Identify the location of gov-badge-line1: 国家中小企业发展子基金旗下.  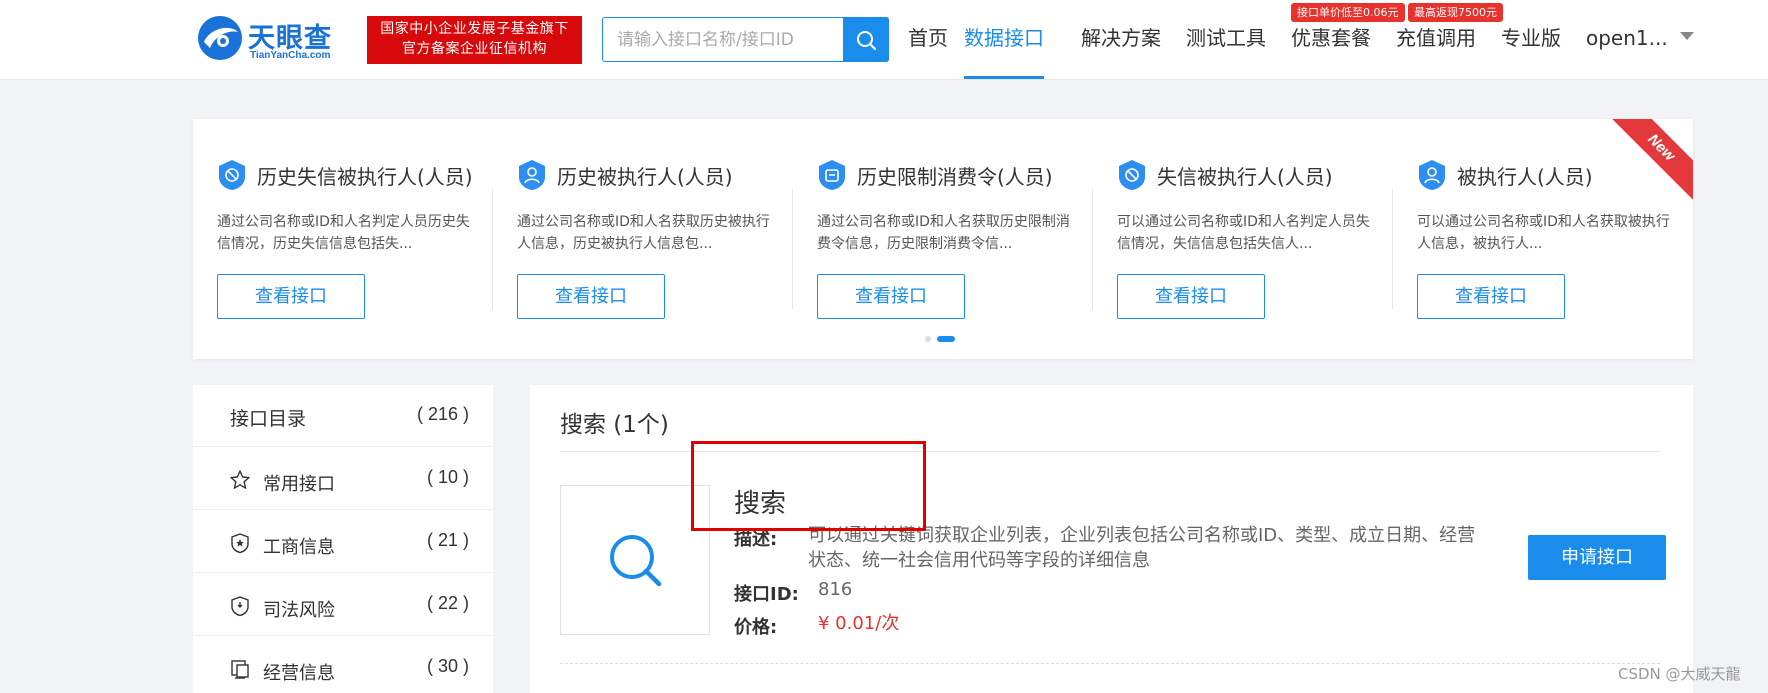
(474, 29).